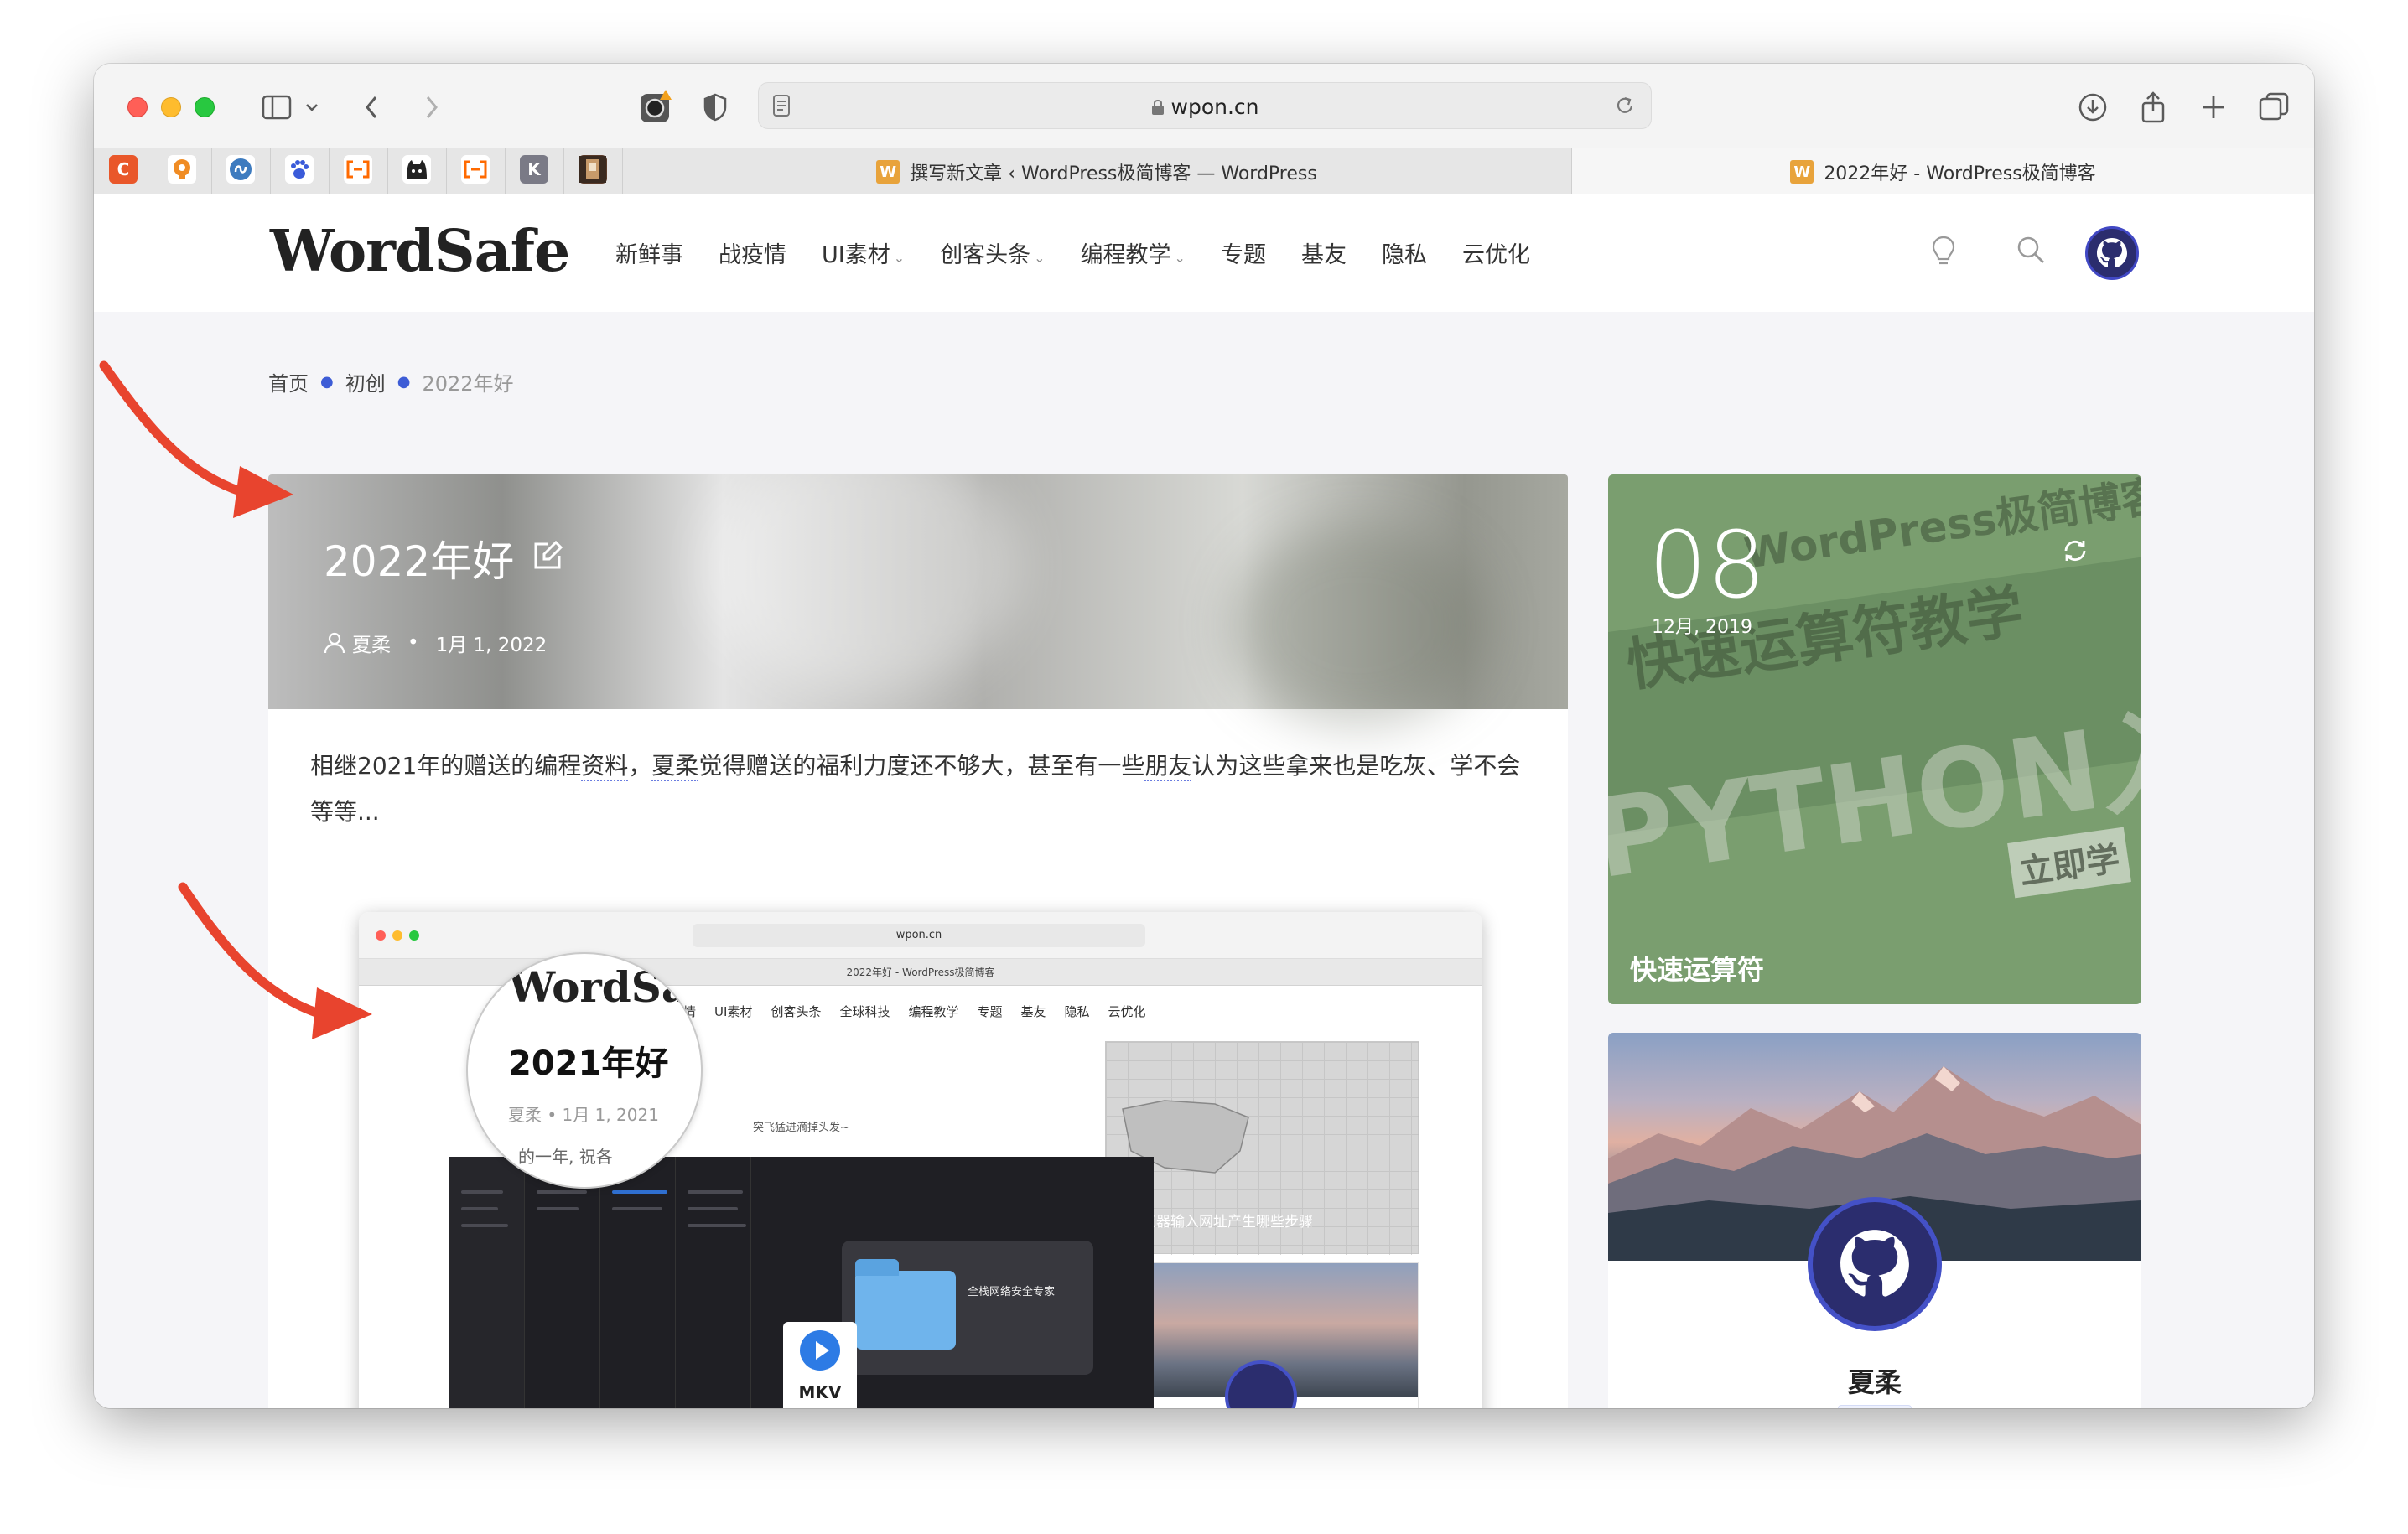  Describe the element at coordinates (525, 1115) in the screenshot. I see `magnified-author: 夏柔` at that location.